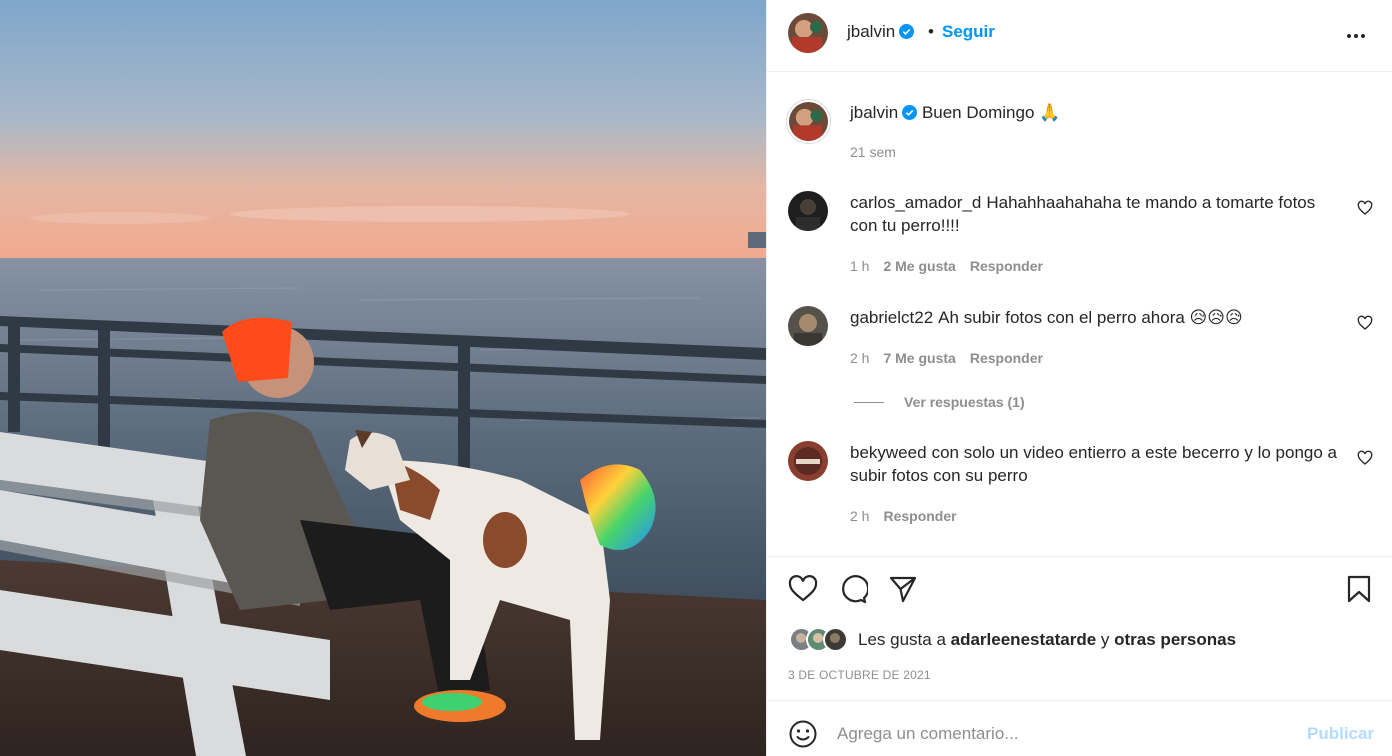  I want to click on comment-meta: 2 h 7 Me gusta Responder, so click(953, 358).